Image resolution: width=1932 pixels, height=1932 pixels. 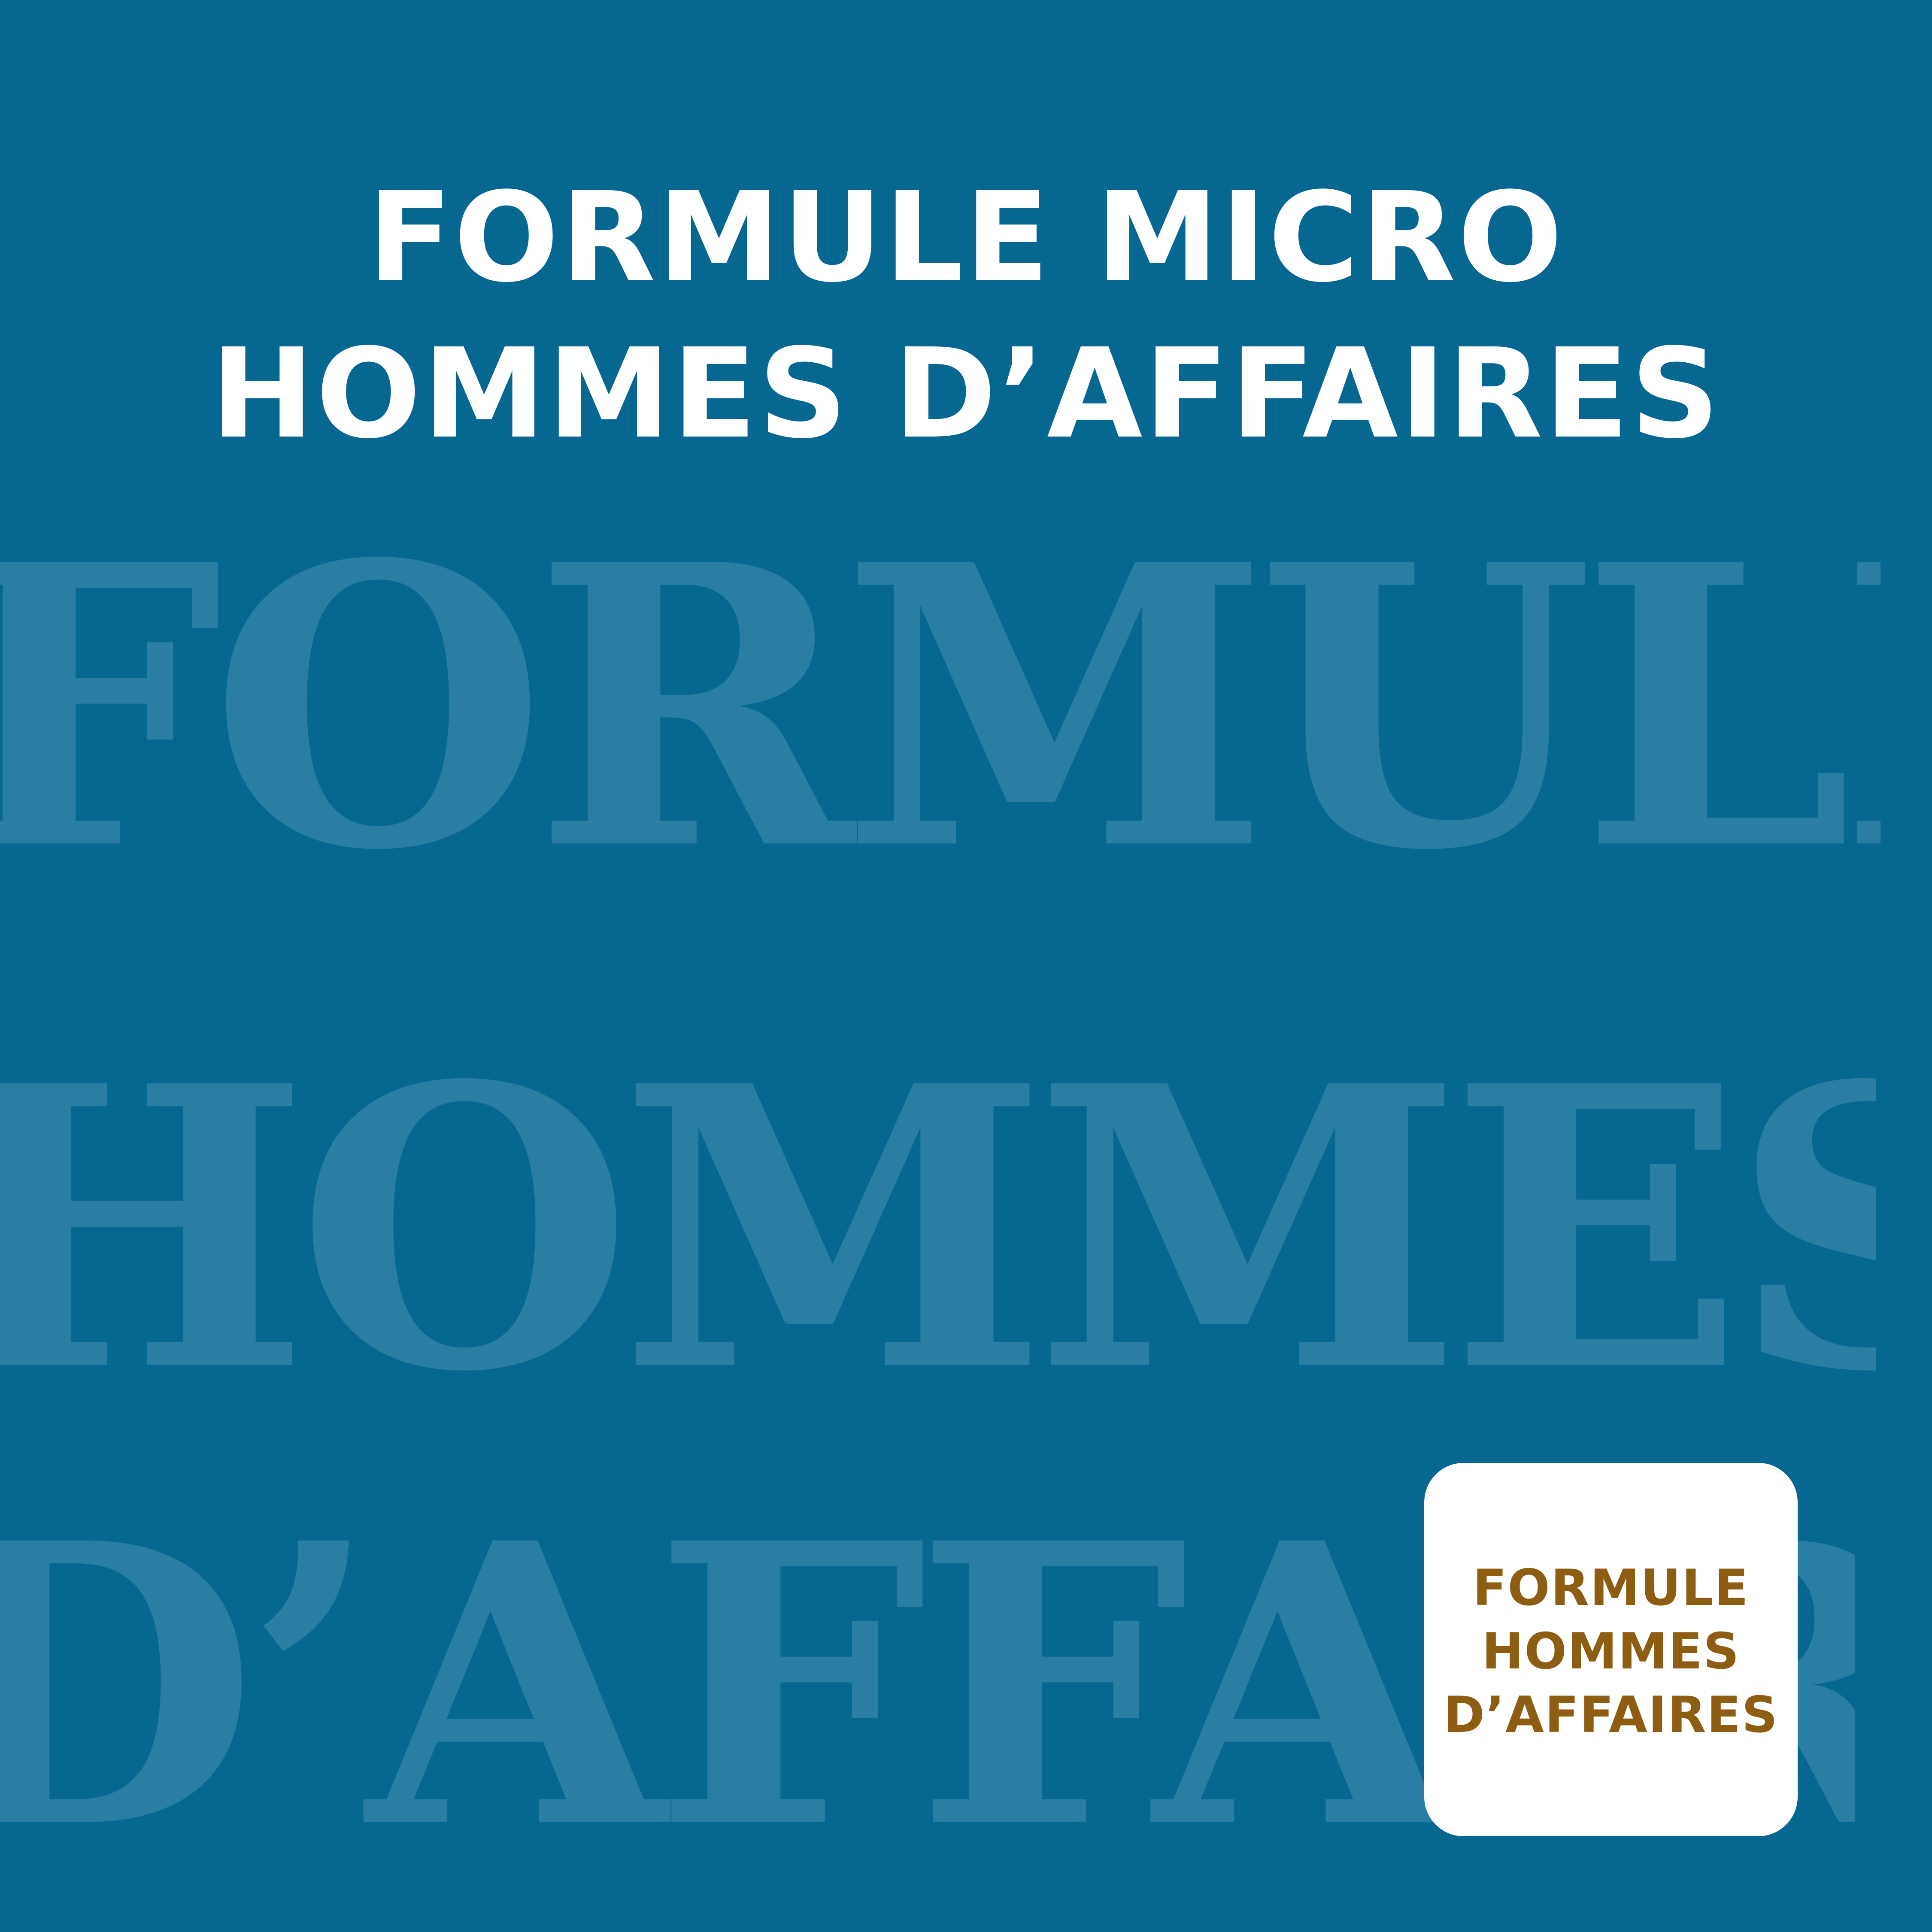 What do you see at coordinates (1611, 1715) in the screenshot?
I see `badge-line-3: D’AFFAIRES` at bounding box center [1611, 1715].